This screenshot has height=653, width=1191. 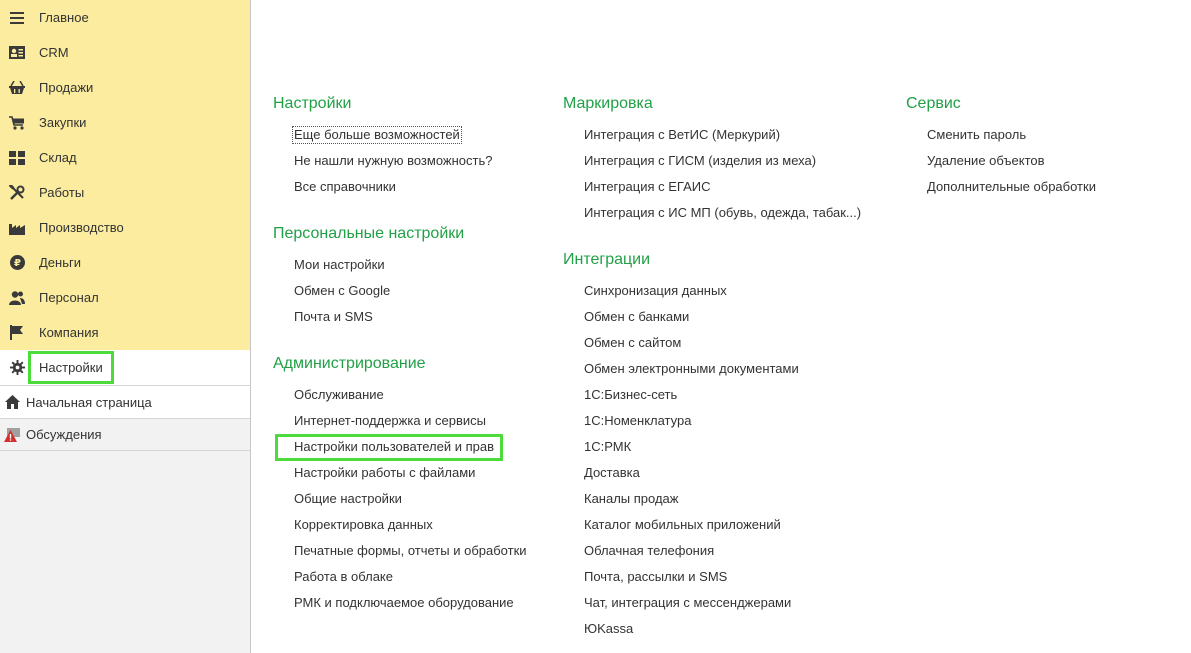 I want to click on cart-icon, so click(x=17, y=123).